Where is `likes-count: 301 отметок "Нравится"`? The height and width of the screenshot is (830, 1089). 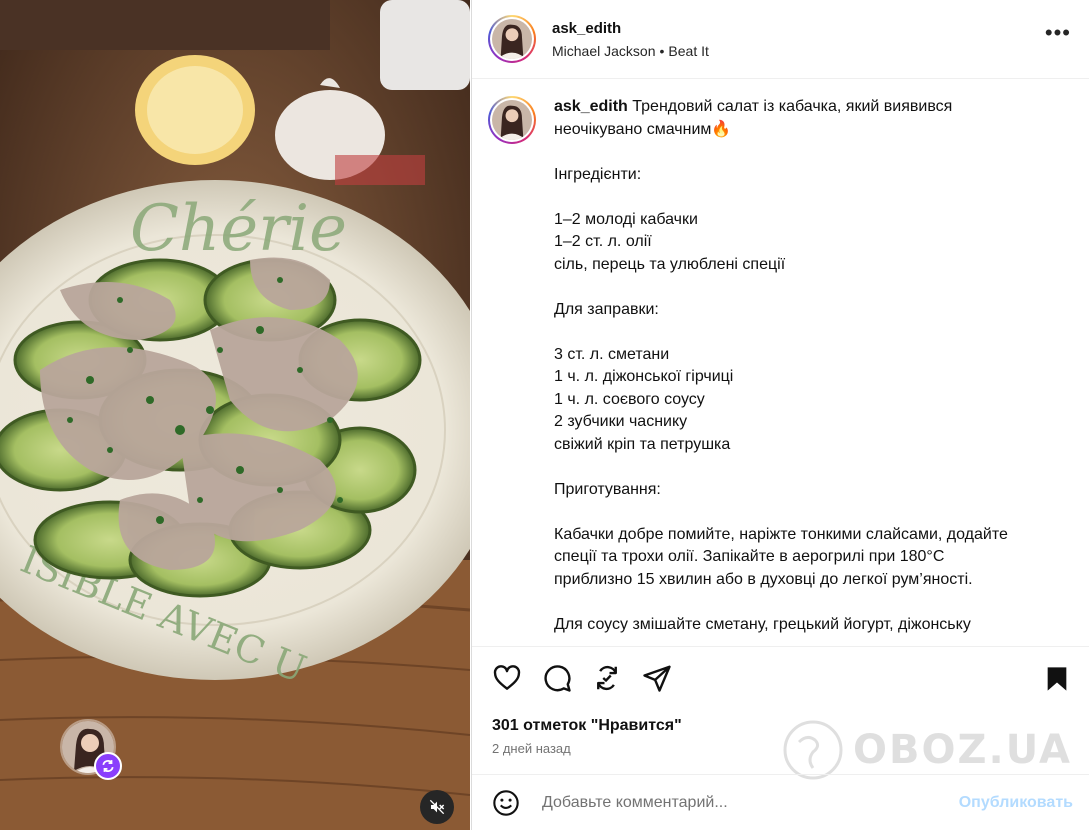
likes-count: 301 отметок "Нравится" is located at coordinates (587, 726).